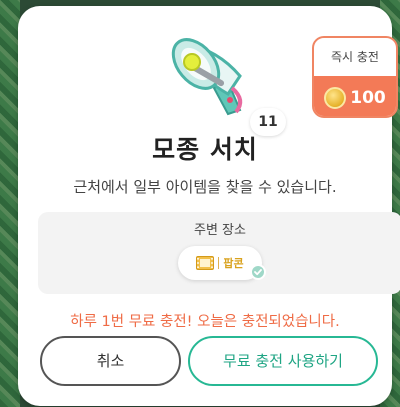 The height and width of the screenshot is (407, 400). What do you see at coordinates (10, 203) in the screenshot?
I see `background-left` at bounding box center [10, 203].